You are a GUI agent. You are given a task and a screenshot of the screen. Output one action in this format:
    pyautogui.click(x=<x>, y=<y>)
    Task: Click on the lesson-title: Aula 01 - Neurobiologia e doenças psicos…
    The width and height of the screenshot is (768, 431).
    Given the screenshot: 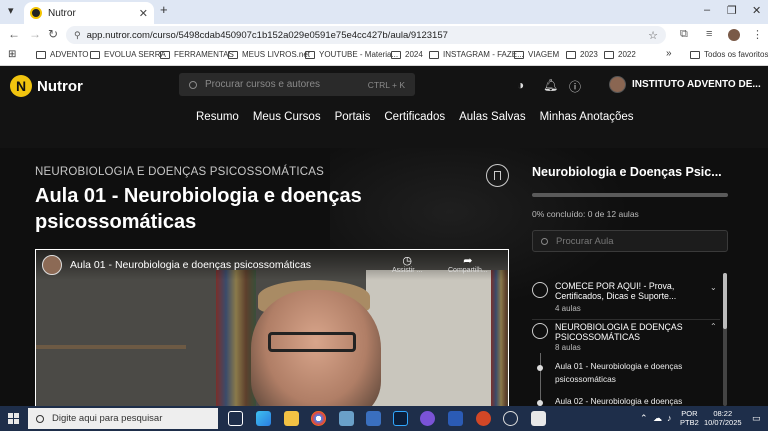 What is the action you would take?
    pyautogui.click(x=198, y=209)
    